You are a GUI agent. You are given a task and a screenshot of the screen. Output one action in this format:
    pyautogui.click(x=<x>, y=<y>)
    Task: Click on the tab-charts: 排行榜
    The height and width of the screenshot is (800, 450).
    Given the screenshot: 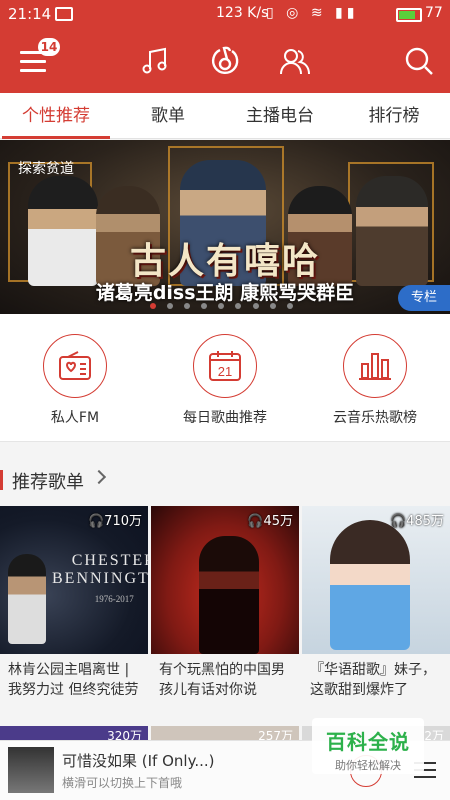 What is the action you would take?
    pyautogui.click(x=394, y=116)
    